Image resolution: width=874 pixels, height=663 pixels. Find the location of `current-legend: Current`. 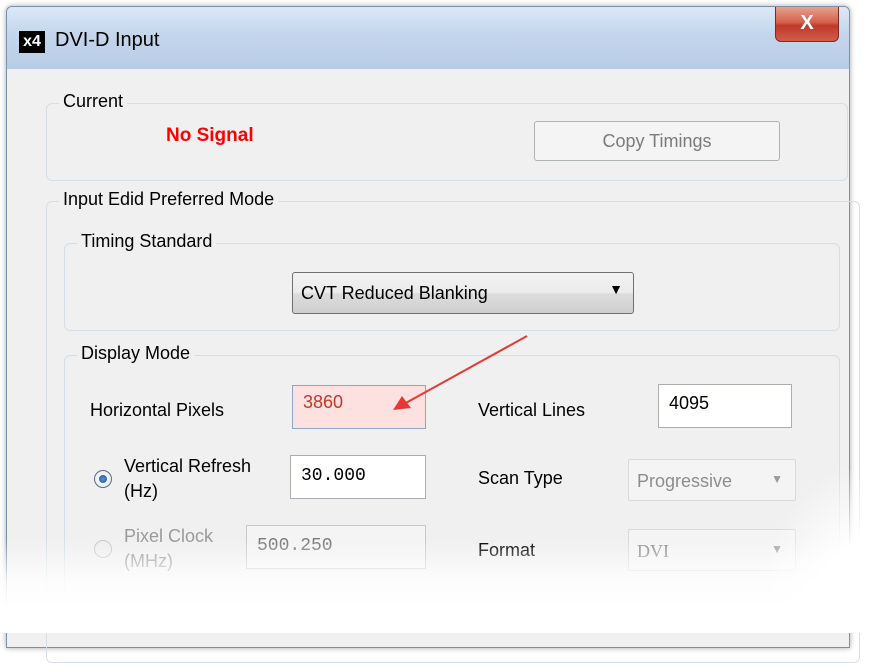

current-legend: Current is located at coordinates (93, 101).